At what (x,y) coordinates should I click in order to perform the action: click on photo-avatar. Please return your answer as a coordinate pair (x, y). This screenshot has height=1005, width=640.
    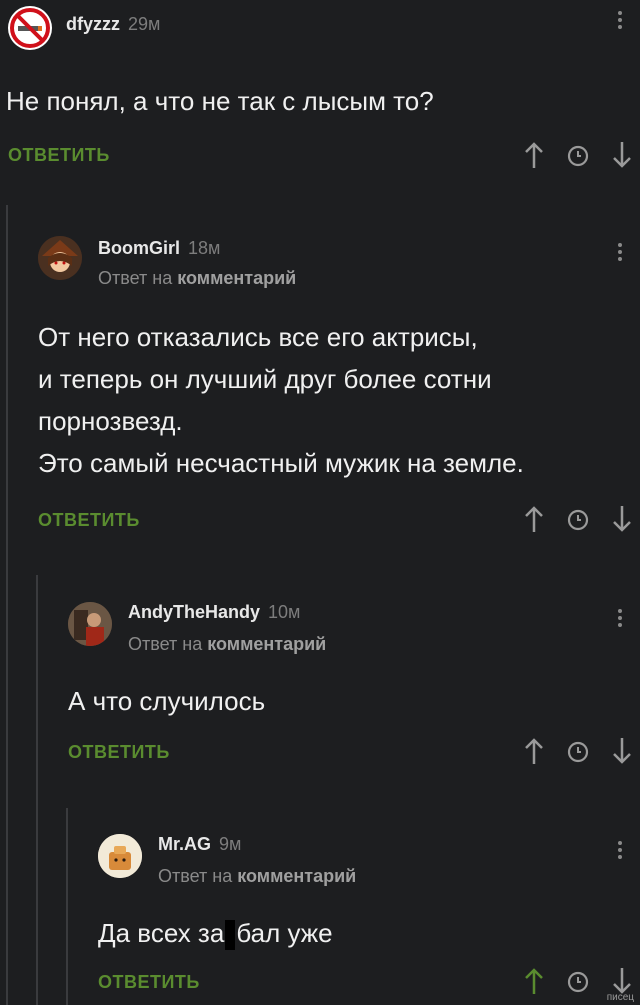
    Looking at the image, I should click on (90, 624).